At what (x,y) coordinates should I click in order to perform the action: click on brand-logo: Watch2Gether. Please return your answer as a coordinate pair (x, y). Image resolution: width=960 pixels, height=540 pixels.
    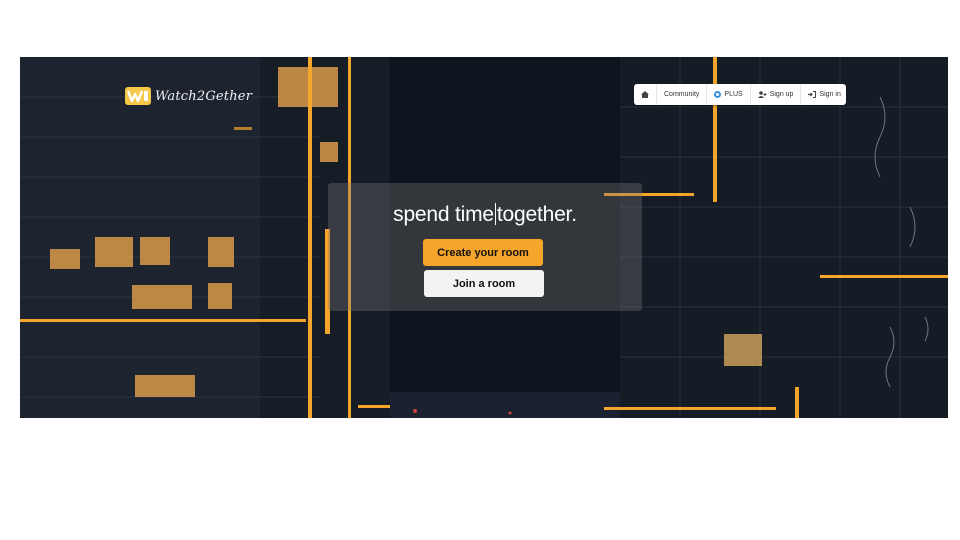
    Looking at the image, I should click on (188, 96).